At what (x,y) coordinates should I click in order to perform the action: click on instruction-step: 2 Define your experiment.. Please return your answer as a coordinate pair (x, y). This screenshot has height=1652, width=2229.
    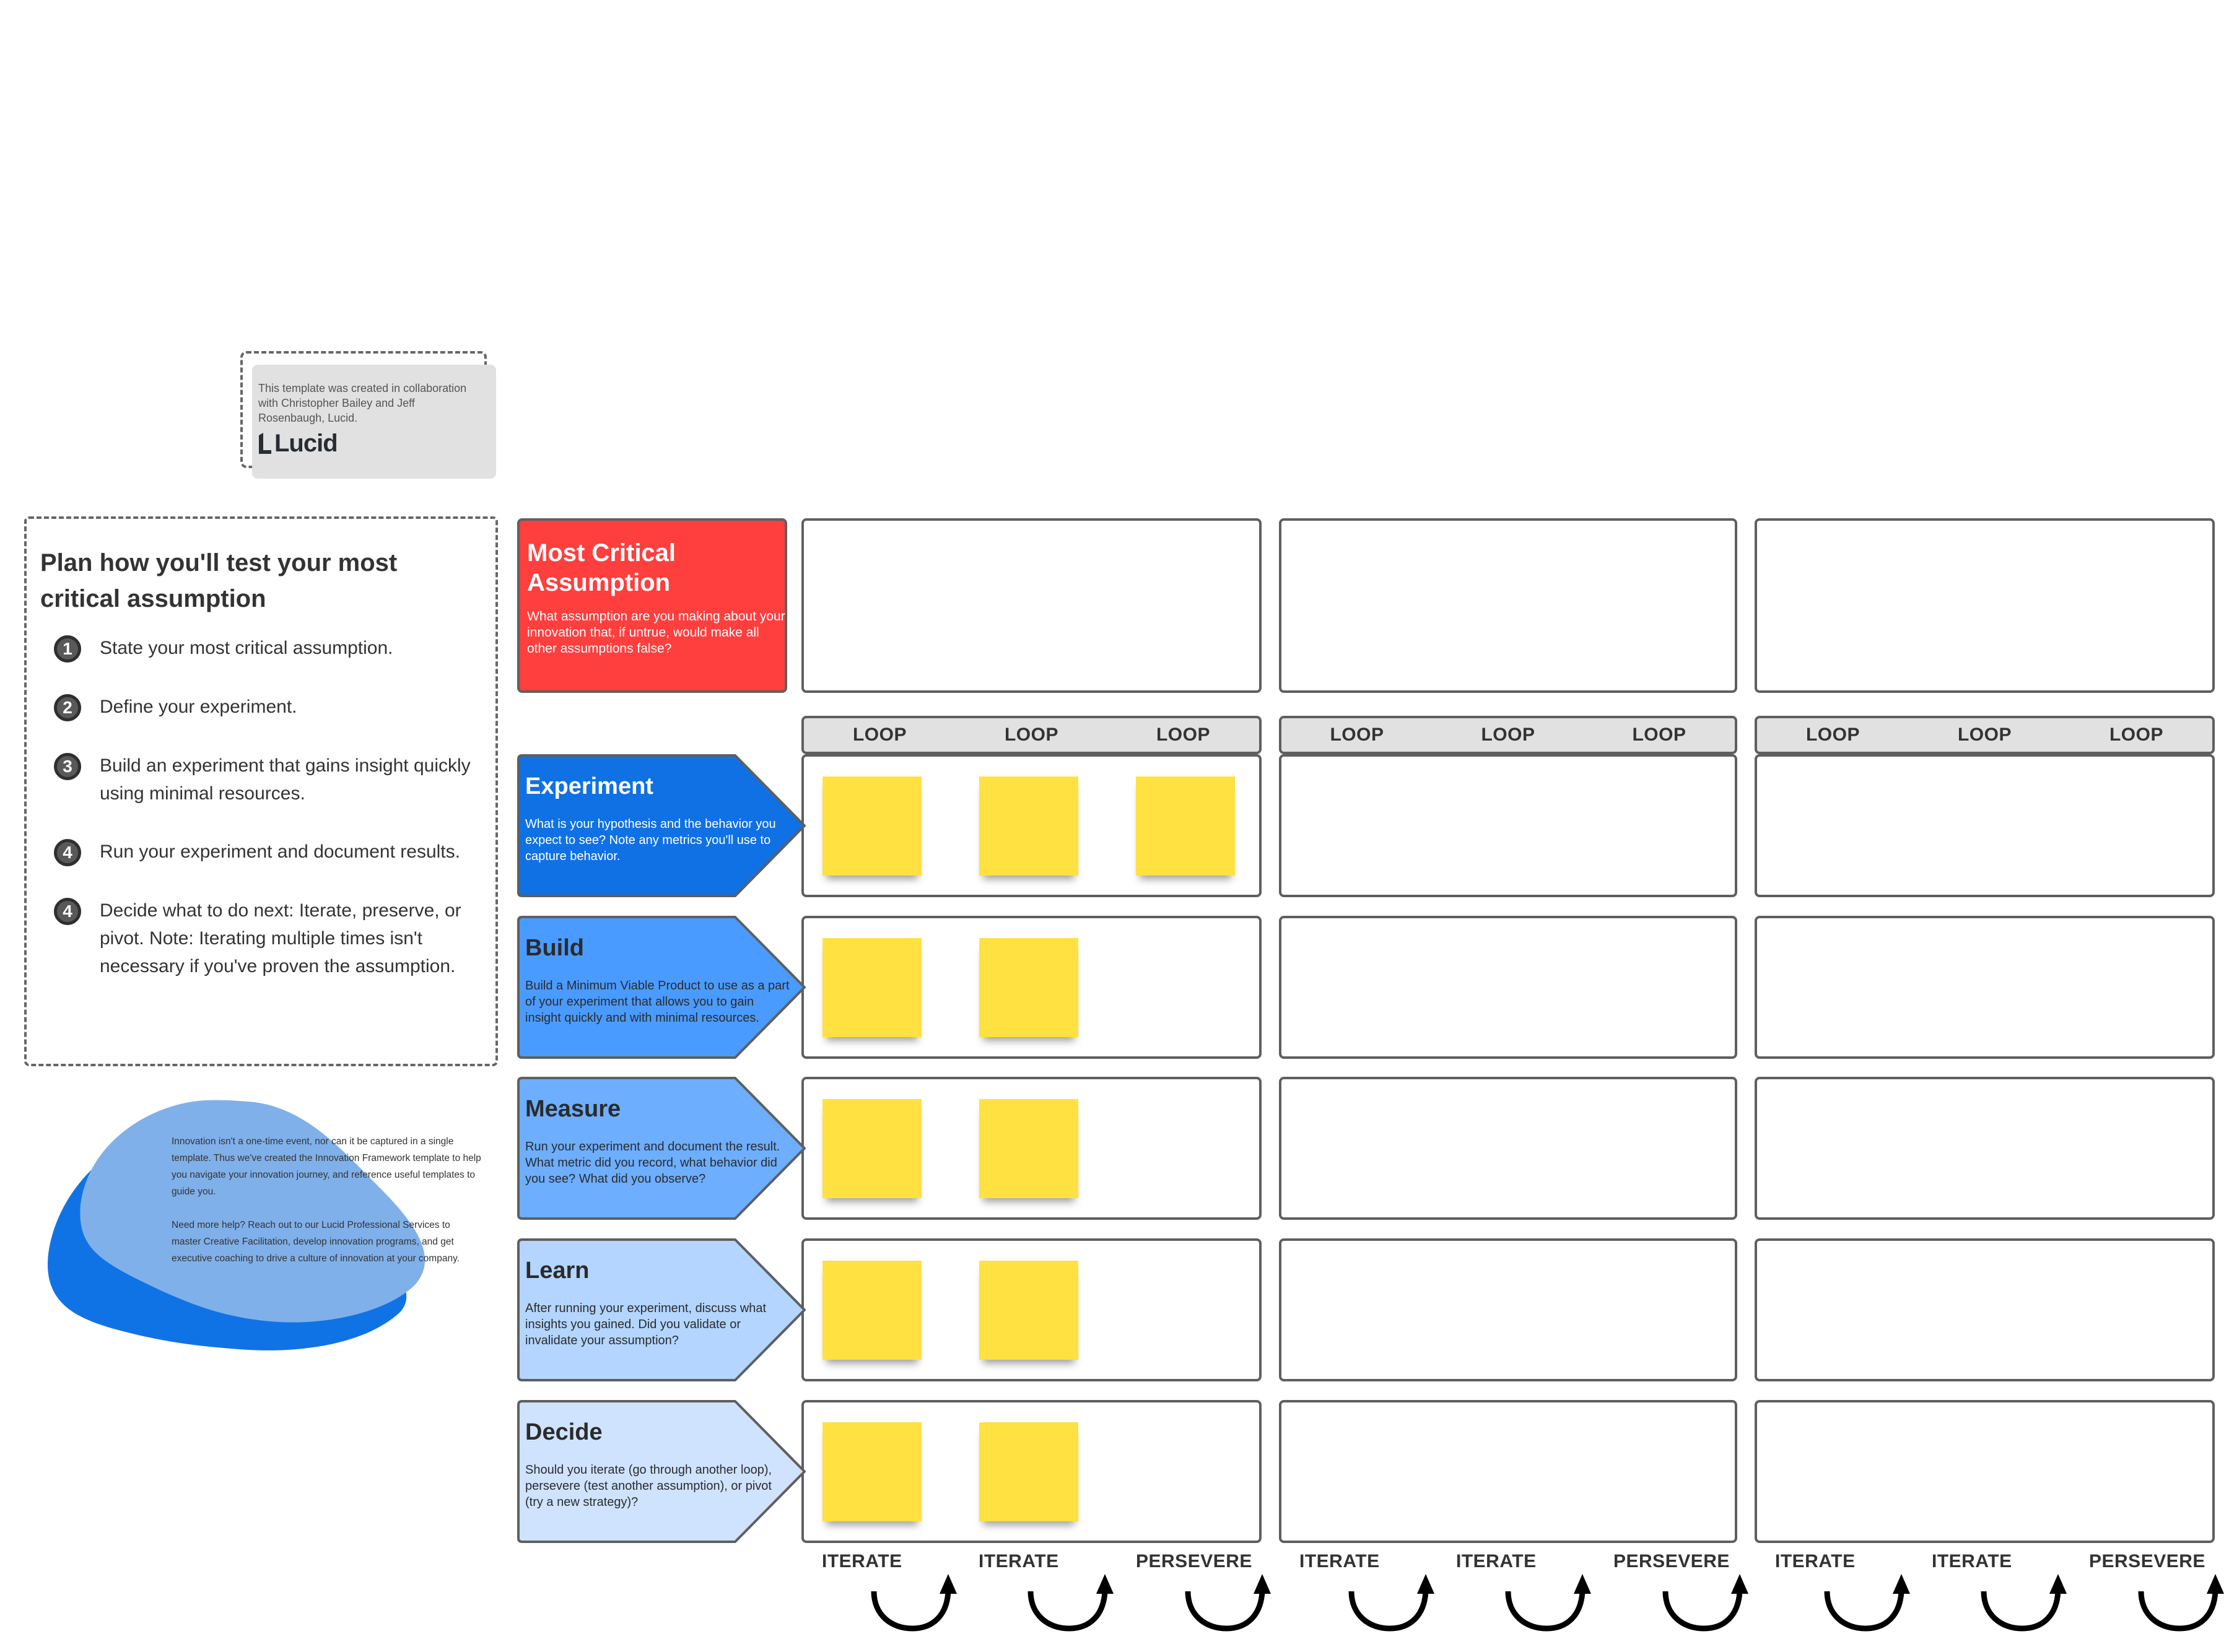
    Looking at the image, I should click on (274, 707).